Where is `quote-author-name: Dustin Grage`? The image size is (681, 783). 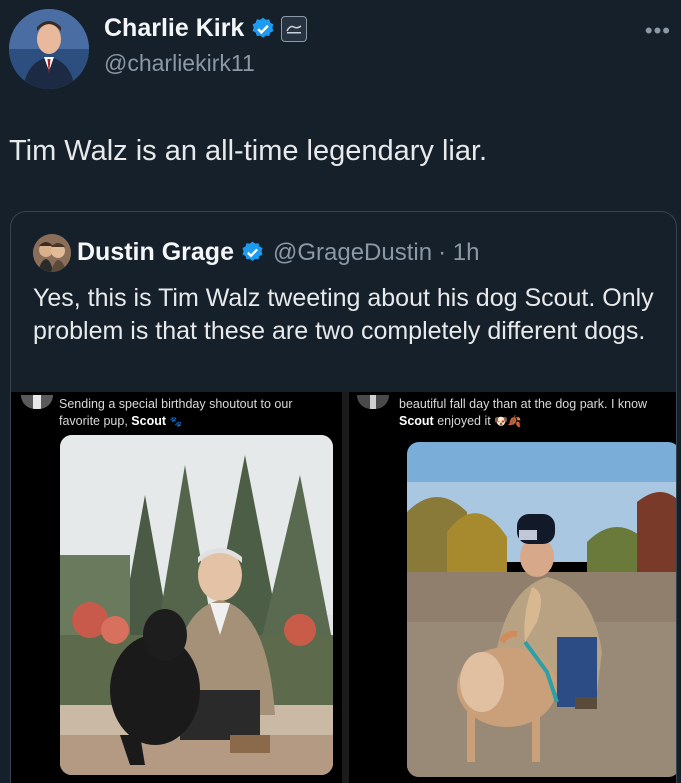
quote-author-name: Dustin Grage is located at coordinates (155, 252).